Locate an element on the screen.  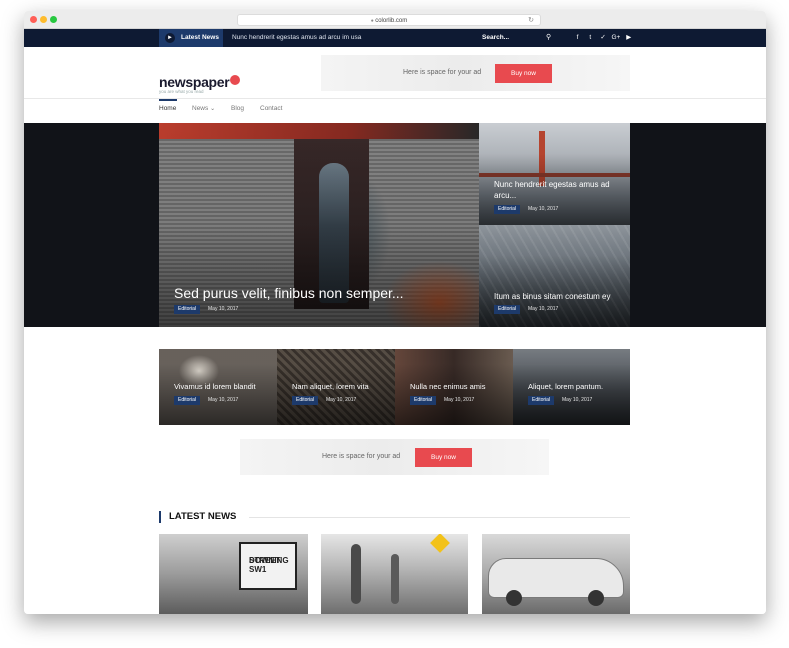
latest-news-badge: ► Latest News is located at coordinates (191, 38).